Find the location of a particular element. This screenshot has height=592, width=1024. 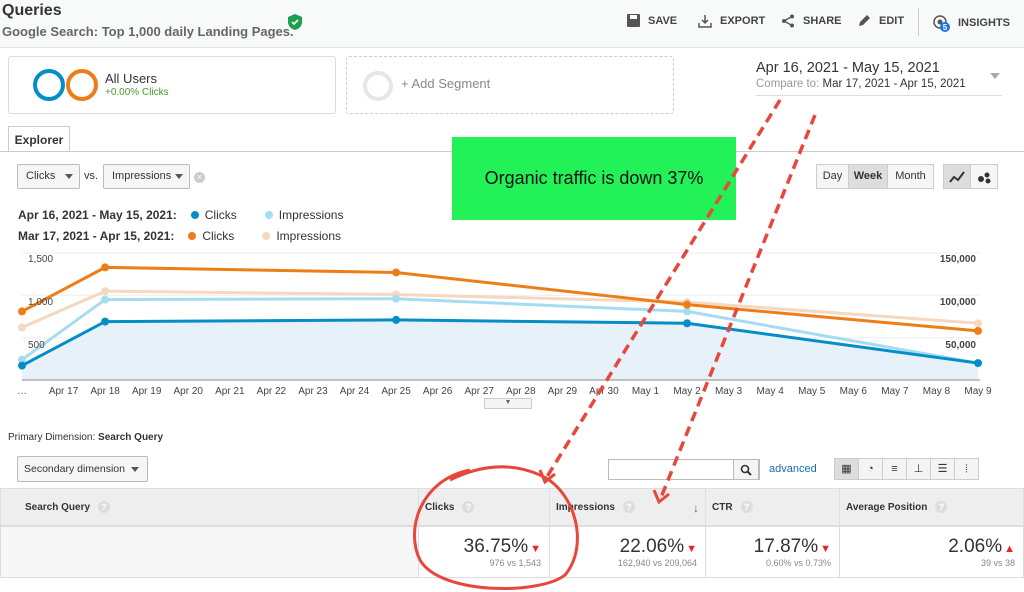

date-range-primary: Apr 16, 2021 - May 15, 2021 is located at coordinates (848, 68).